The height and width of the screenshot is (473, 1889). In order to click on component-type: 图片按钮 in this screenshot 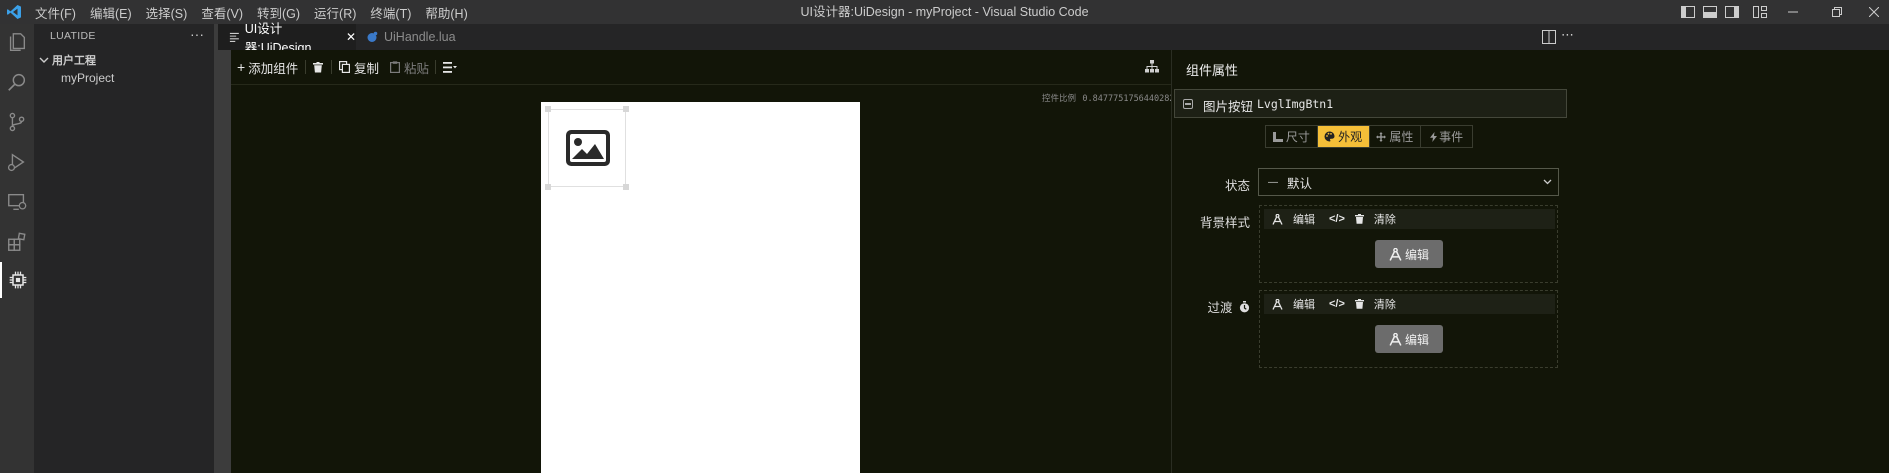, I will do `click(1228, 107)`.